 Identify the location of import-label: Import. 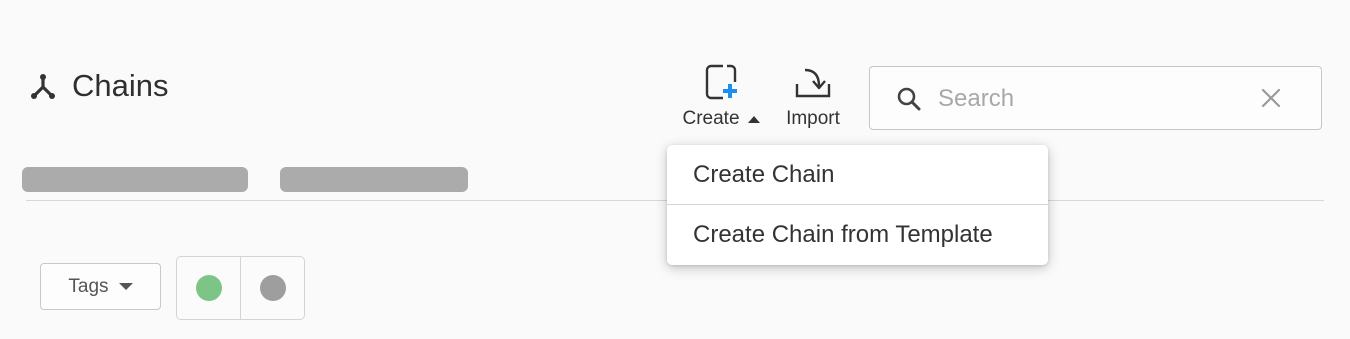
(813, 118).